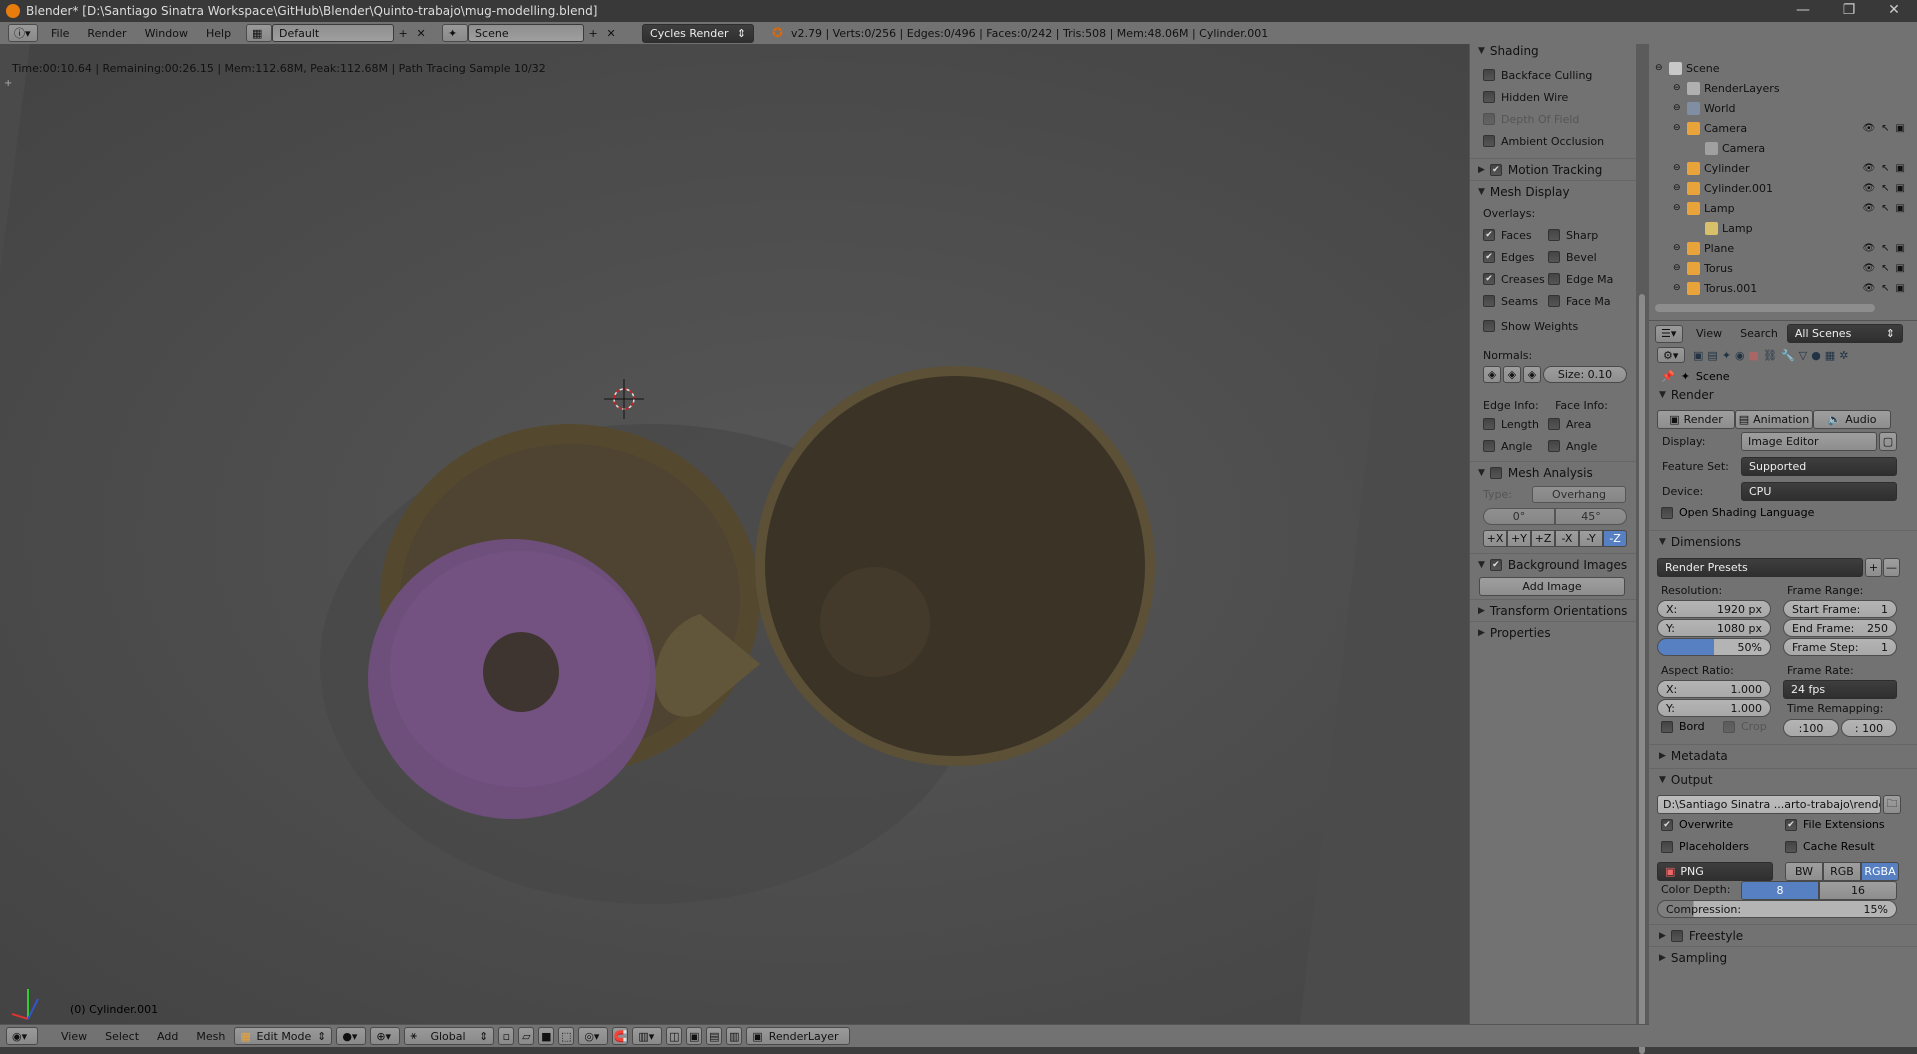 The width and height of the screenshot is (1917, 1054). What do you see at coordinates (1509, 301) in the screenshot?
I see `overlay-seams-toggle: Seams` at bounding box center [1509, 301].